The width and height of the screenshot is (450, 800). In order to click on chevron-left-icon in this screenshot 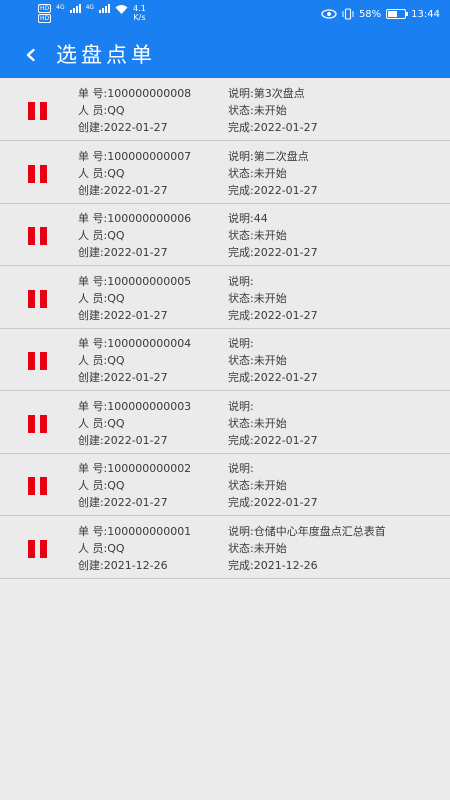, I will do `click(30, 55)`.